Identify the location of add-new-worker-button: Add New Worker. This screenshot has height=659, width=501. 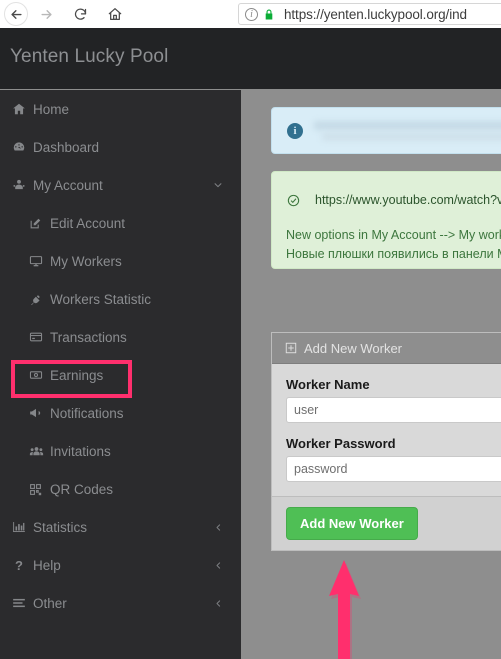
(352, 523).